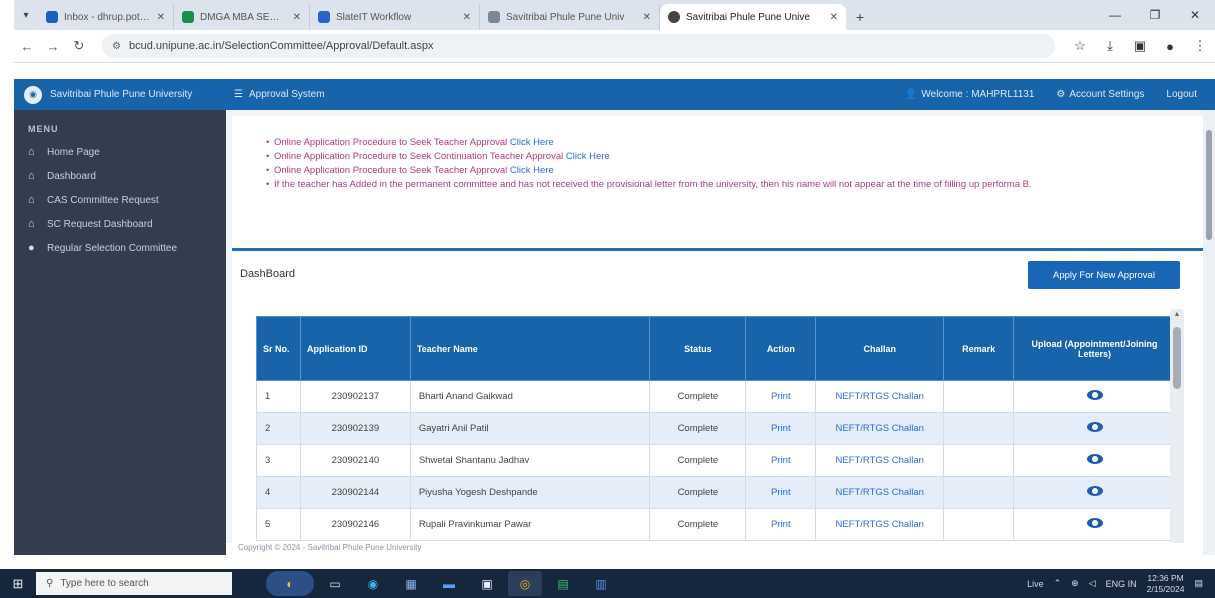 The height and width of the screenshot is (598, 1215). I want to click on scroll-thumb, so click(1177, 358).